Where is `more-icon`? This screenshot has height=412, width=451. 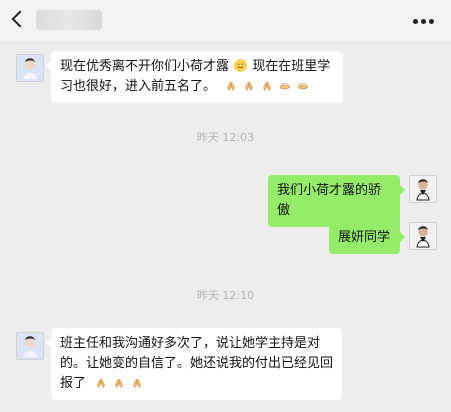
more-icon is located at coordinates (425, 21).